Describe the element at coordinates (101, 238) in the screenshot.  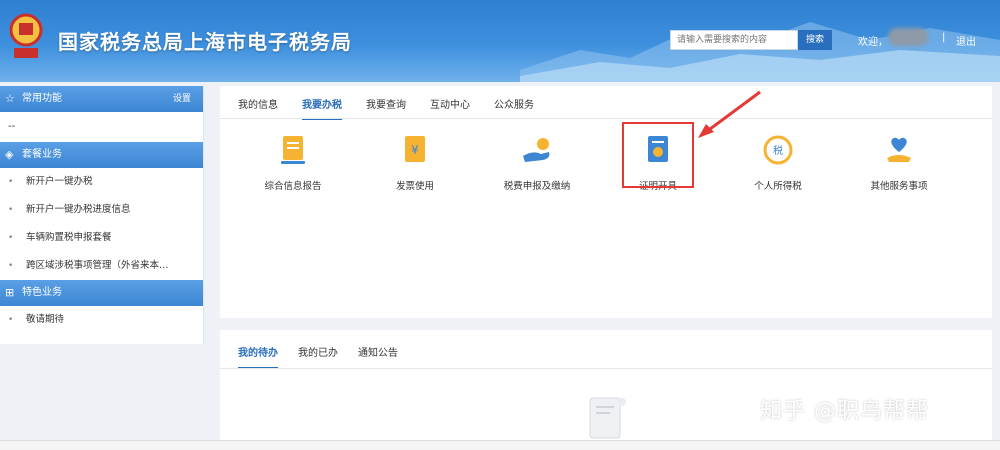
I see `sidebar-item-vehicle-tax: • 车辆购置税申报套餐` at that location.